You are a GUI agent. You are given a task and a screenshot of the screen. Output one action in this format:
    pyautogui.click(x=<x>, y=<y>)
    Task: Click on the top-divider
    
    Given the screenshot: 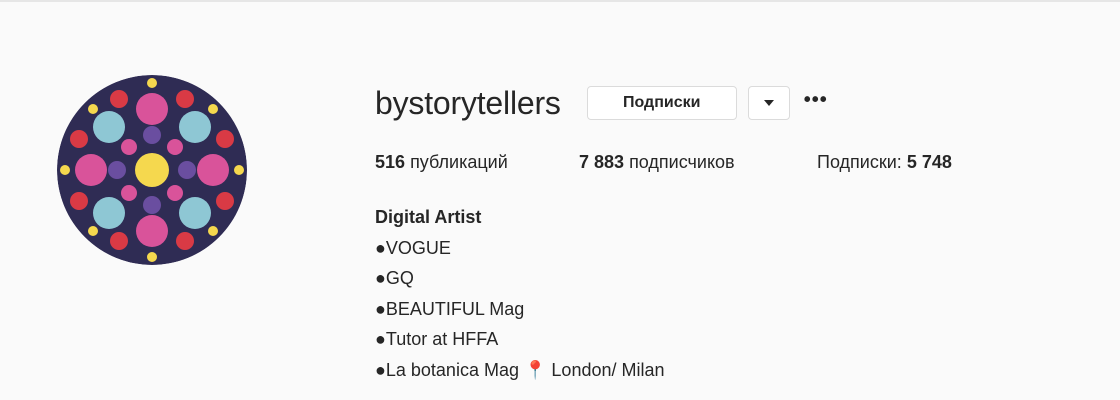 What is the action you would take?
    pyautogui.click(x=560, y=1)
    